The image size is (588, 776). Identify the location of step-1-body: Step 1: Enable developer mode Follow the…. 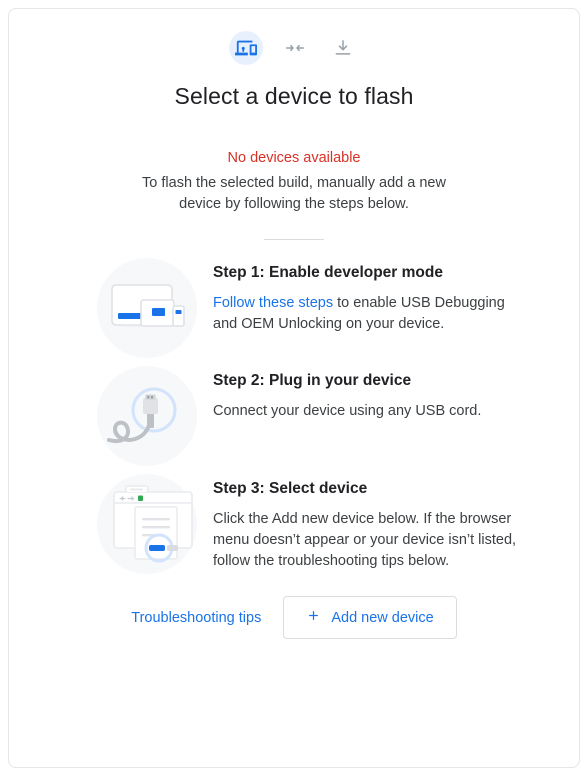
(366, 296).